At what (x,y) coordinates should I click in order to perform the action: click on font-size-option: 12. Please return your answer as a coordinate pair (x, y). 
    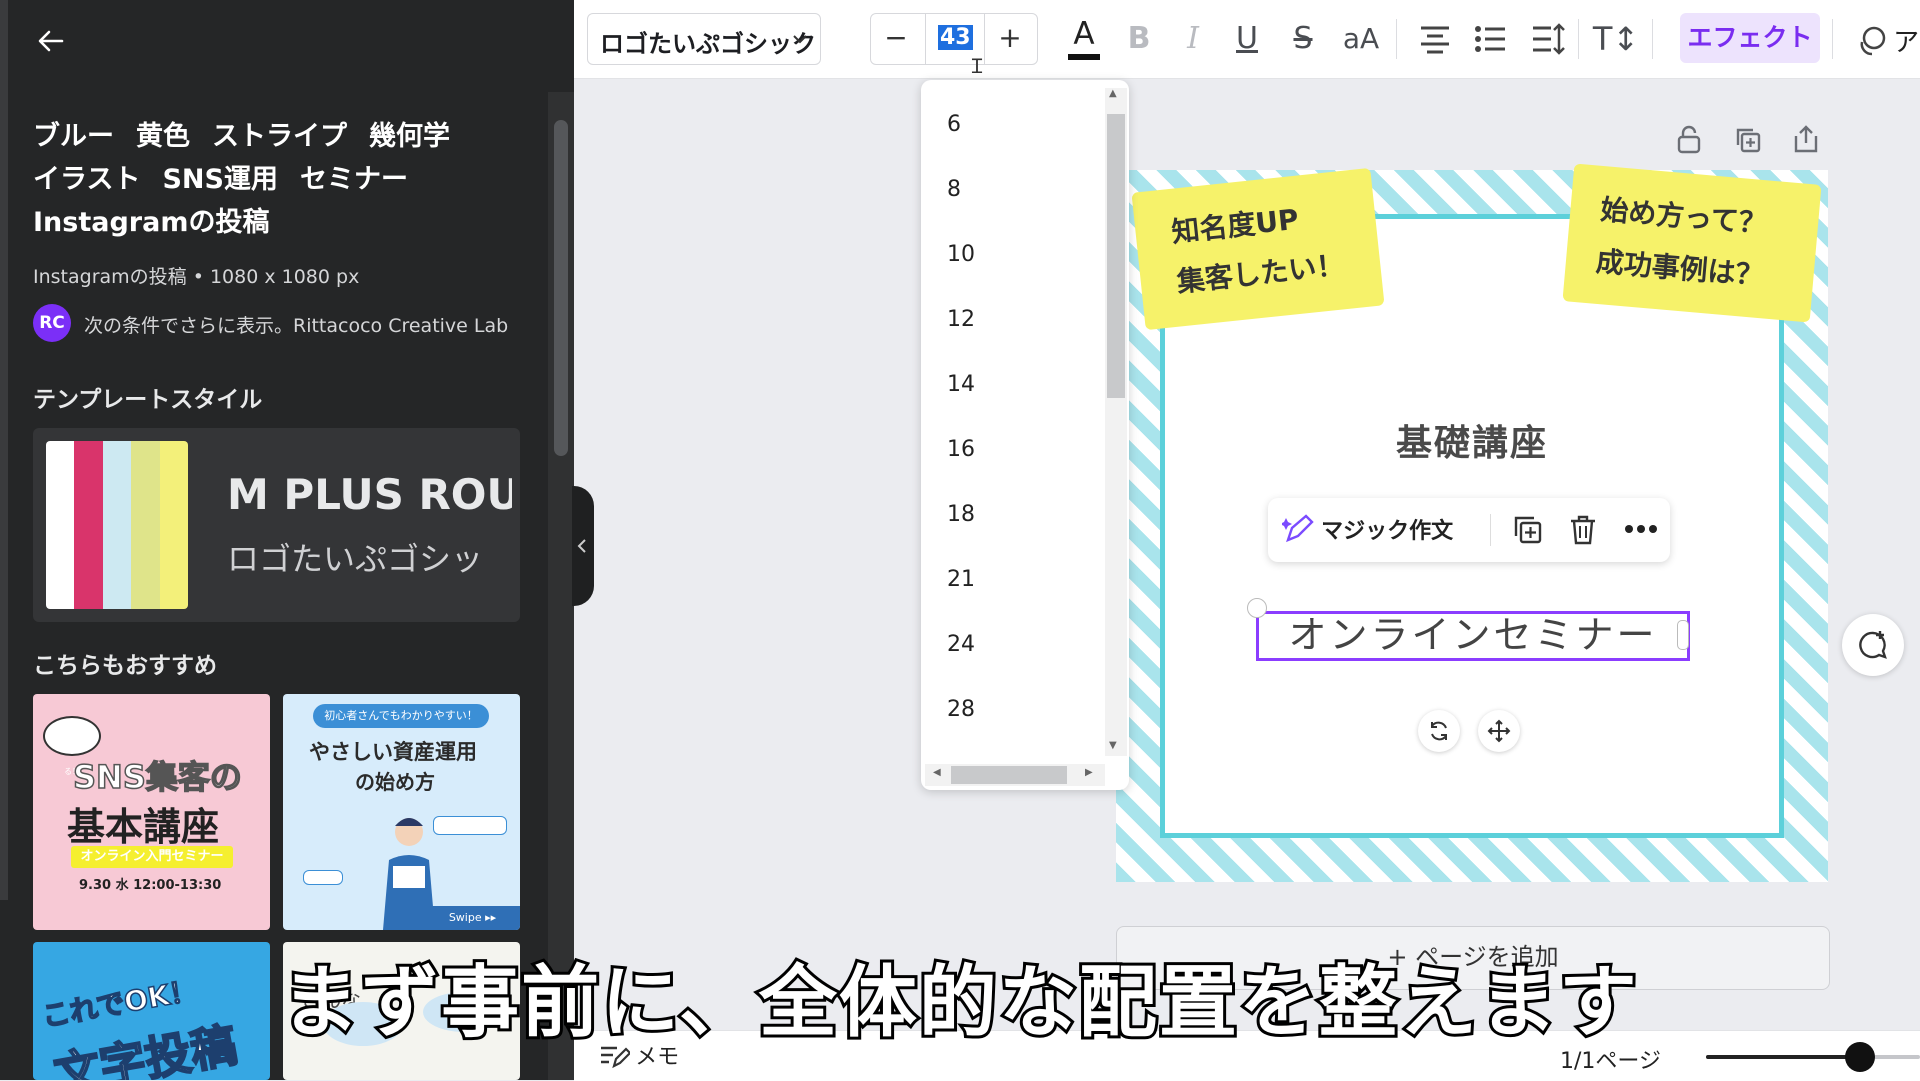
    Looking at the image, I should click on (961, 319).